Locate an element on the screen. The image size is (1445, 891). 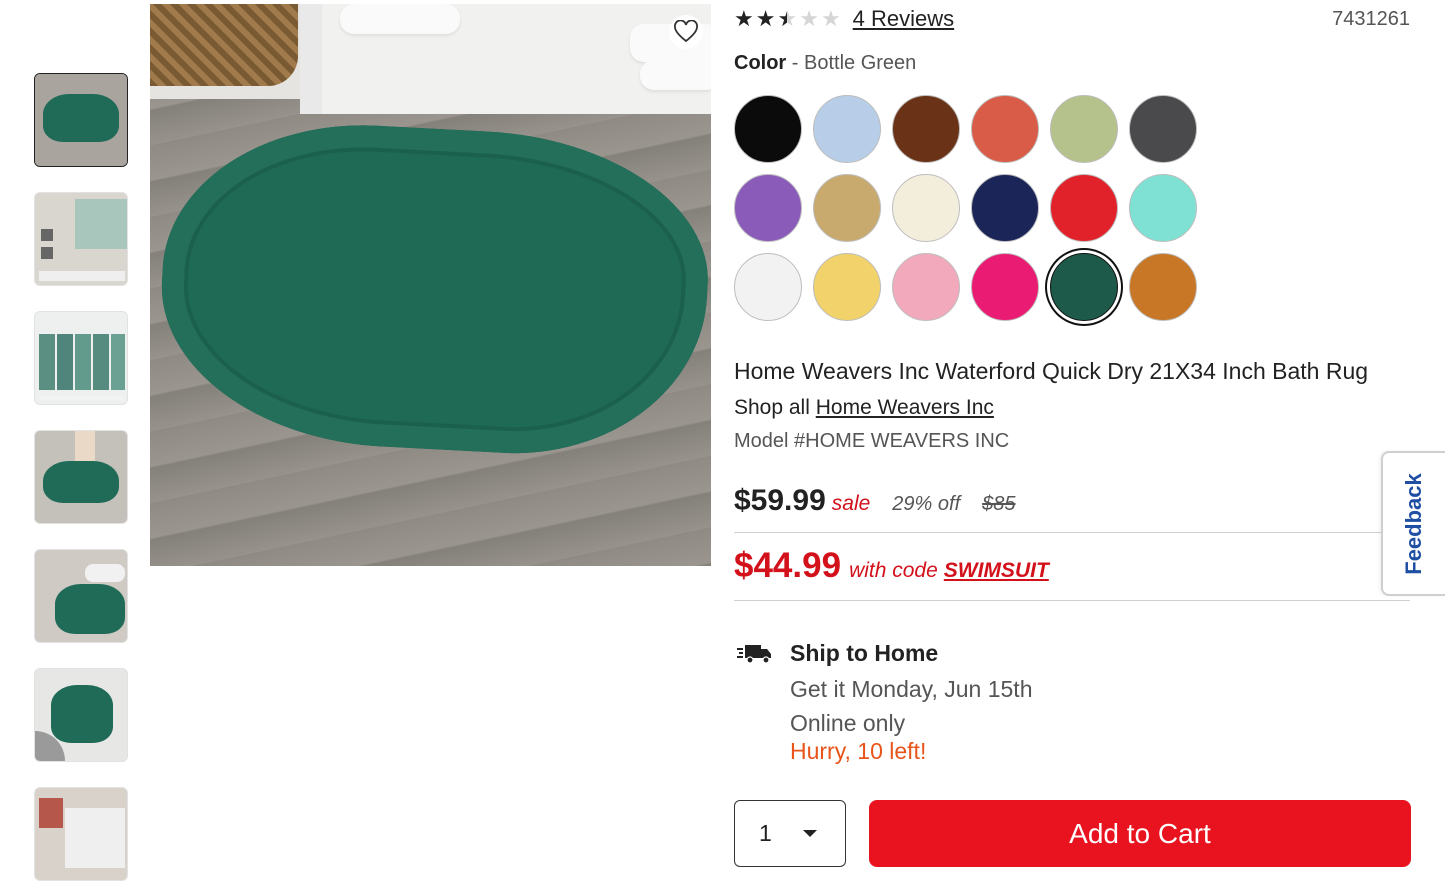
feedback-tab: Feedback is located at coordinates (1413, 523).